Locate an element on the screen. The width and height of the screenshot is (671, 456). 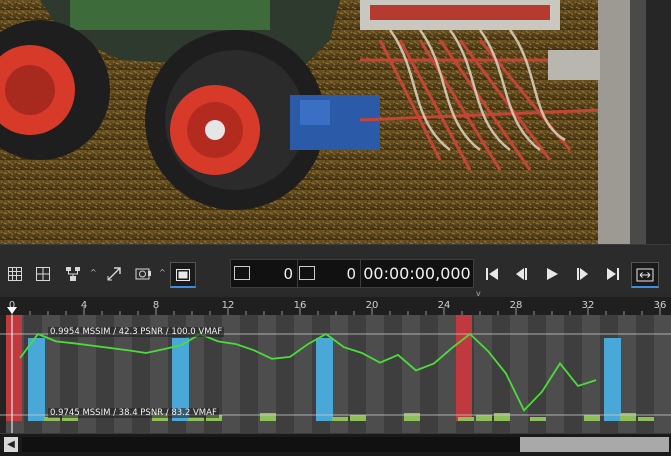
camera-settings-icon is located at coordinates (143, 274).